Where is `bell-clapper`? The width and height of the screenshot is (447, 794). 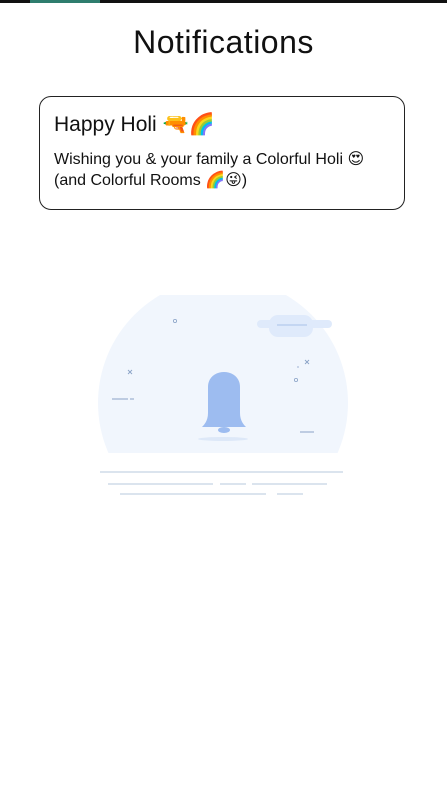
bell-clapper is located at coordinates (224, 430).